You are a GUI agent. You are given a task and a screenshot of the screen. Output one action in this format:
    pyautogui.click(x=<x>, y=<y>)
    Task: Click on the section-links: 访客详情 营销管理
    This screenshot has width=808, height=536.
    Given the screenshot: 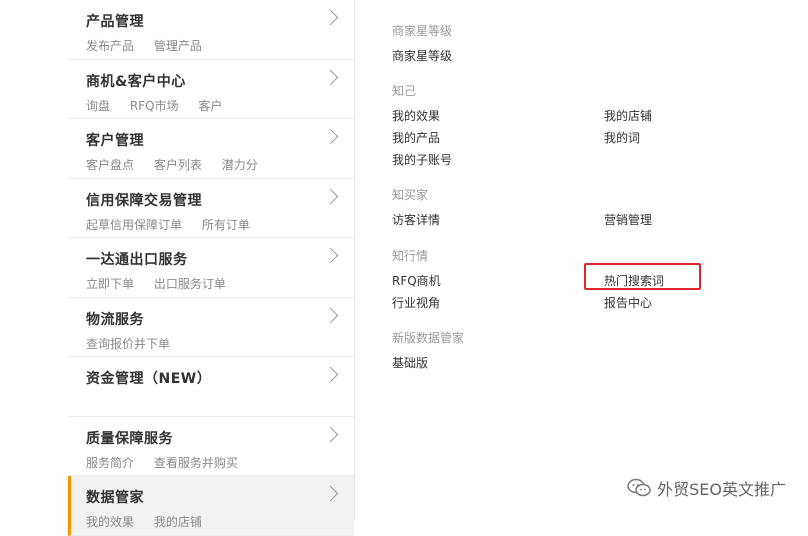 What is the action you would take?
    pyautogui.click(x=578, y=219)
    